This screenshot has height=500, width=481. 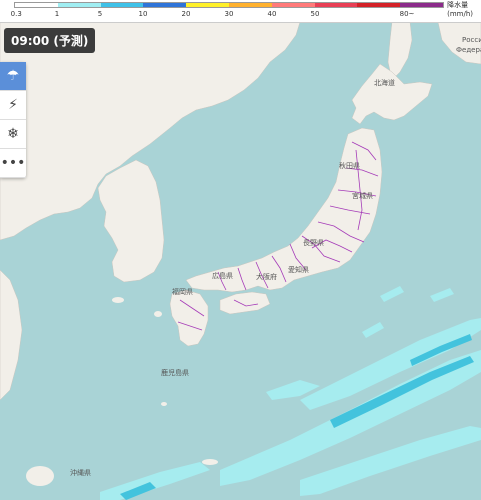 I want to click on legend-unit: 降水量 (mm/h), so click(x=460, y=10).